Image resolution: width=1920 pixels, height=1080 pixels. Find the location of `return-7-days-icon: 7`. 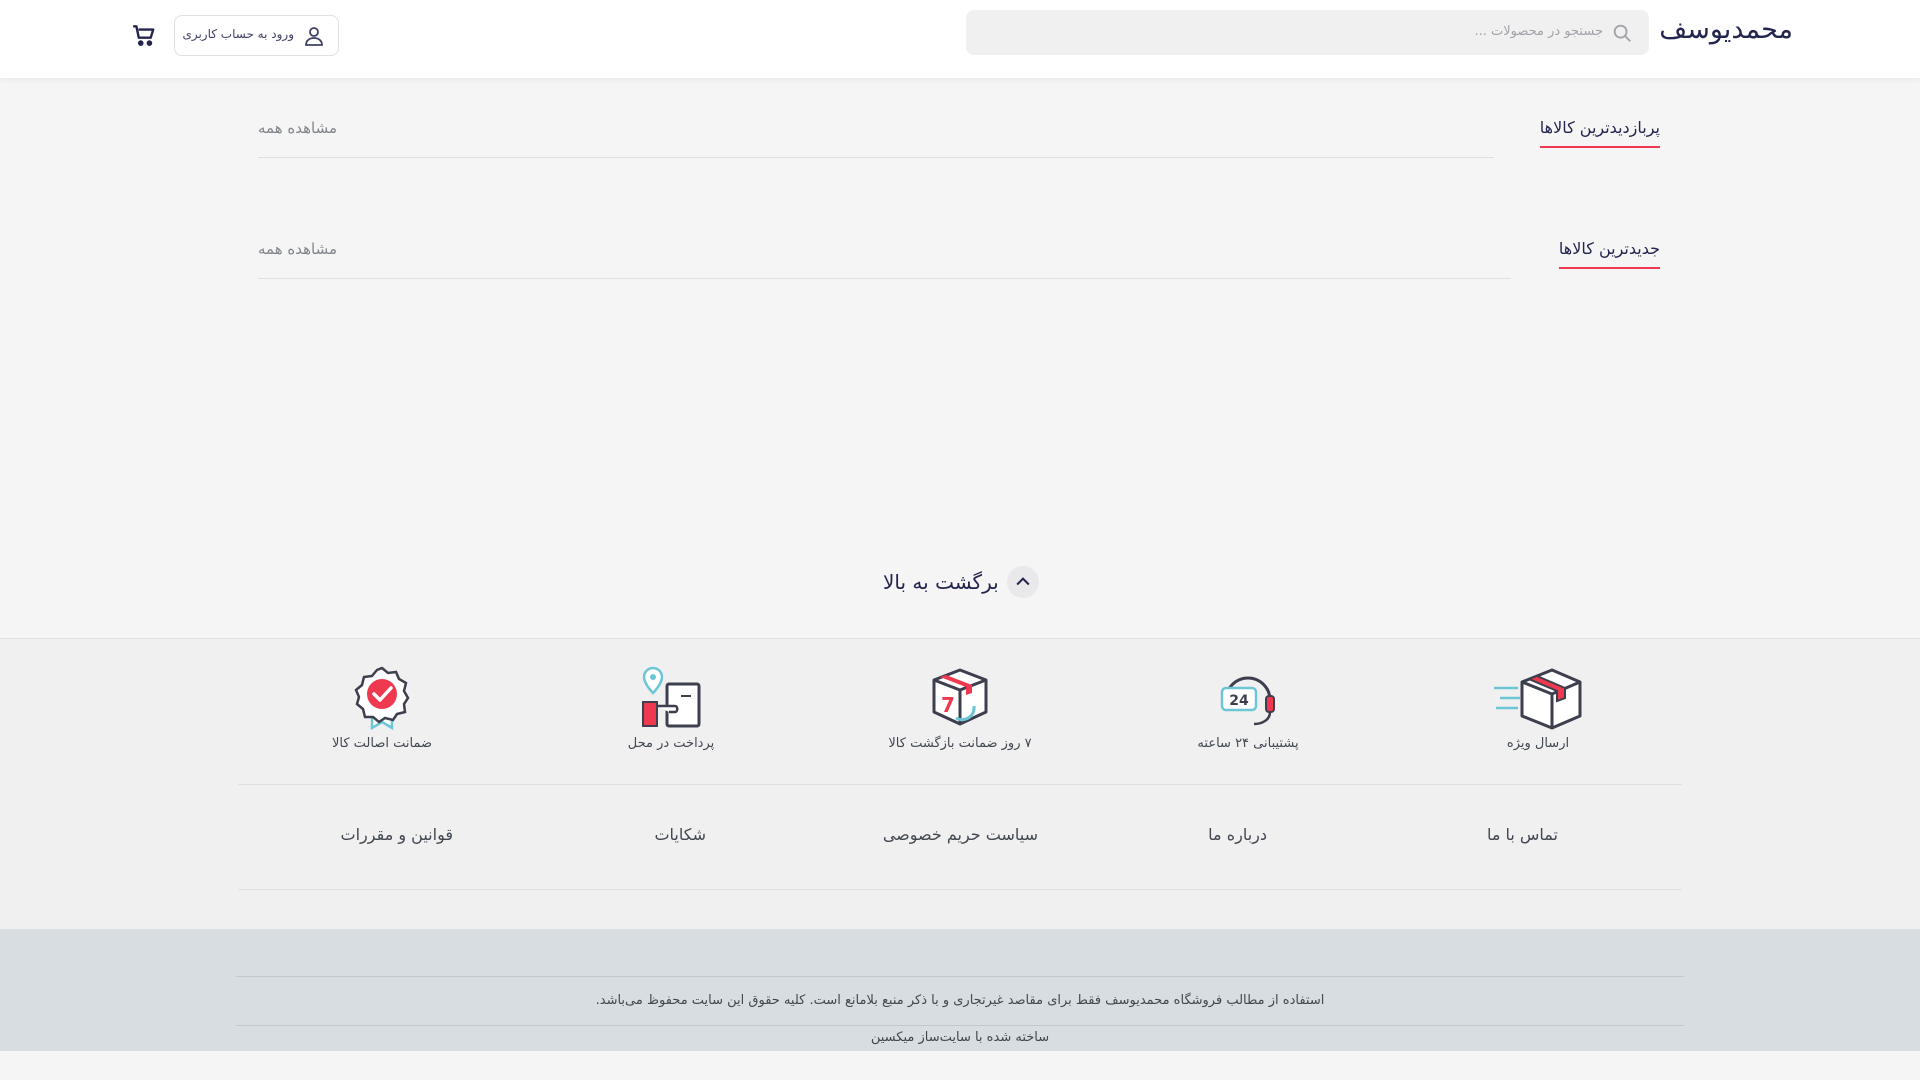

return-7-days-icon: 7 is located at coordinates (960, 697).